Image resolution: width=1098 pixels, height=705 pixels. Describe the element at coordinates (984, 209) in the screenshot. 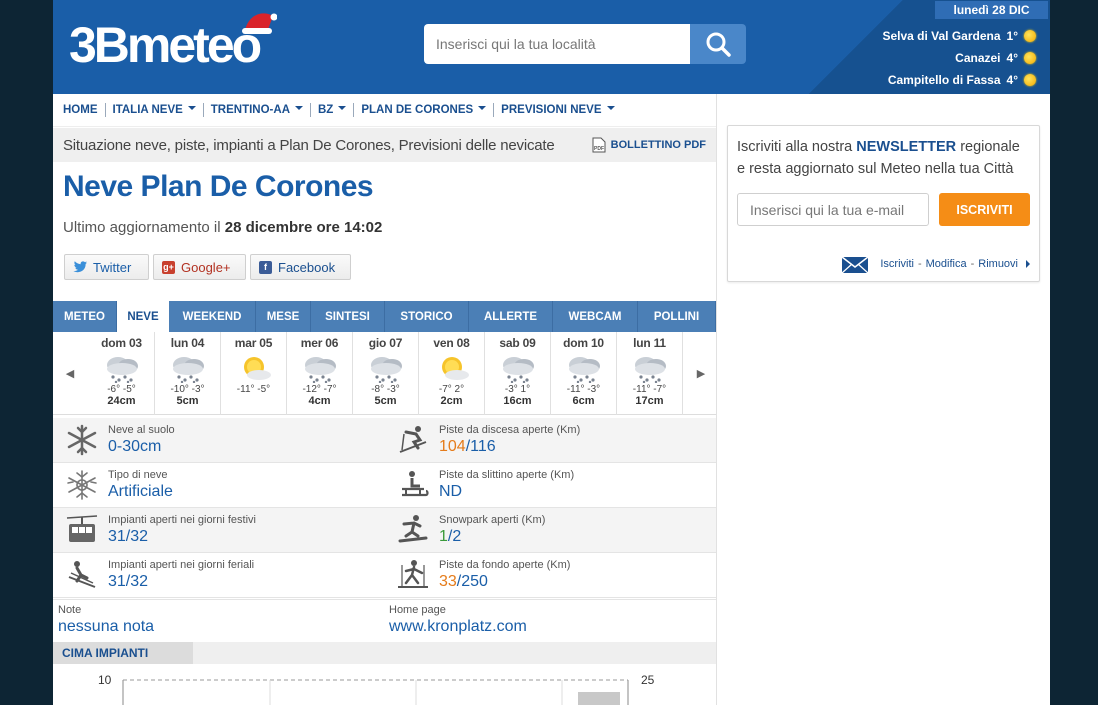

I see `newsletter-subscribe-button: ISCRIVITI` at that location.